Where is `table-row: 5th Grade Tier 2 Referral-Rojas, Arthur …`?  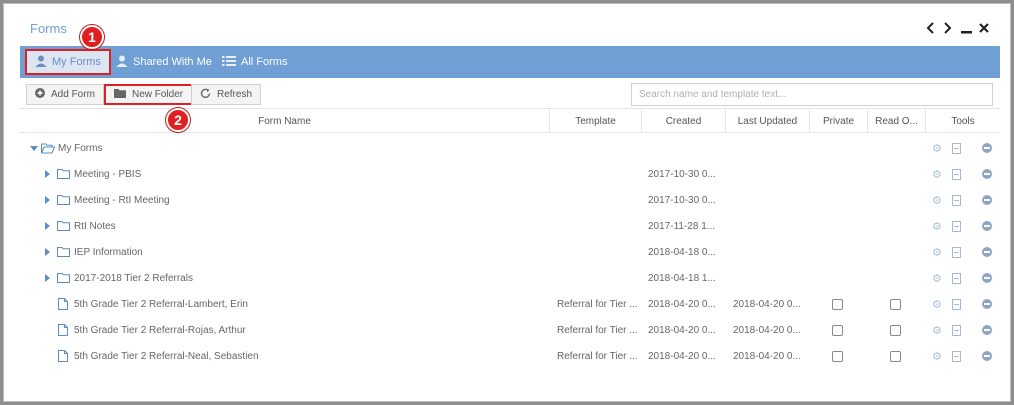
table-row: 5th Grade Tier 2 Referral-Rojas, Arthur … is located at coordinates (510, 330).